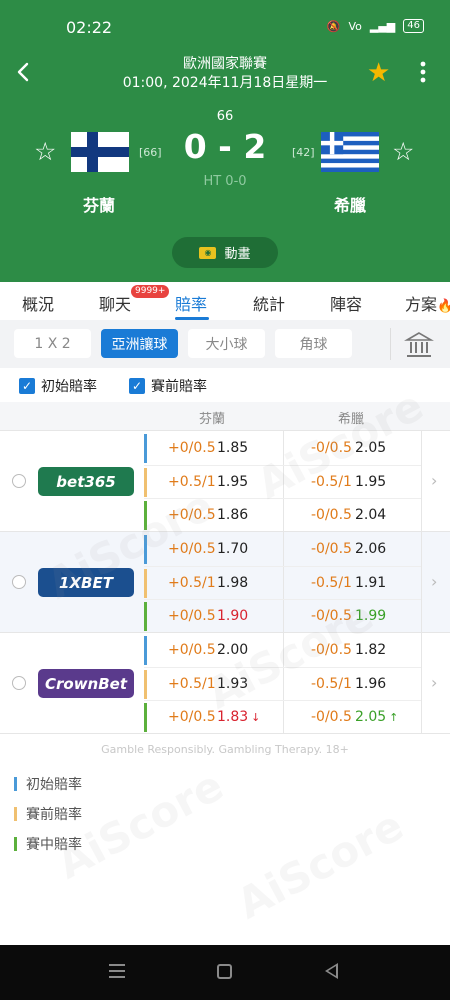 Image resolution: width=450 pixels, height=1000 pixels. What do you see at coordinates (421, 582) in the screenshot?
I see `column-divider` at bounding box center [421, 582].